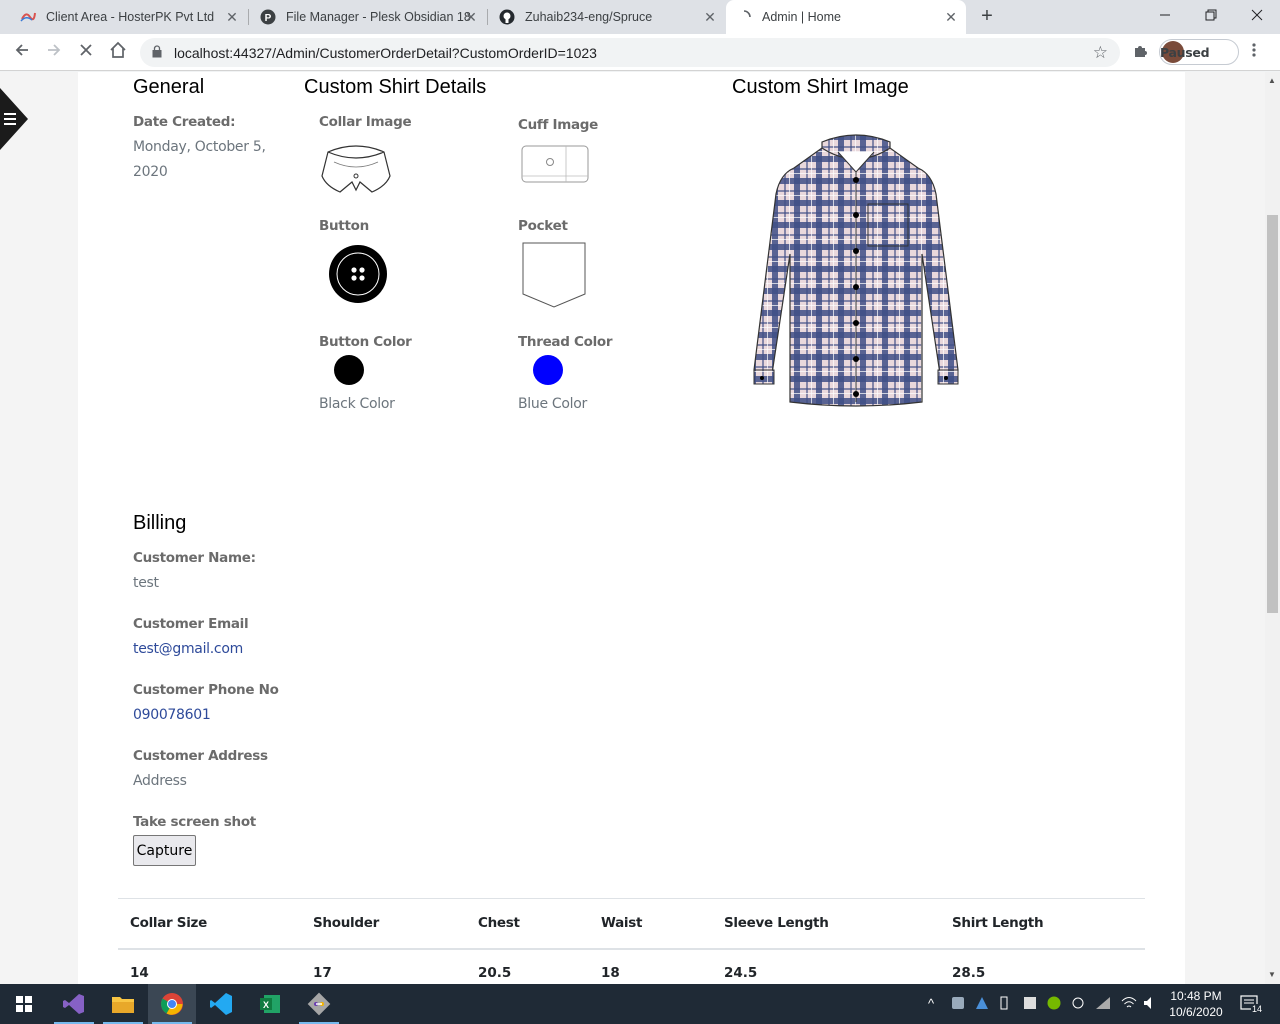 The width and height of the screenshot is (1280, 1024). Describe the element at coordinates (54, 52) in the screenshot. I see `forward-arrow-icon` at that location.